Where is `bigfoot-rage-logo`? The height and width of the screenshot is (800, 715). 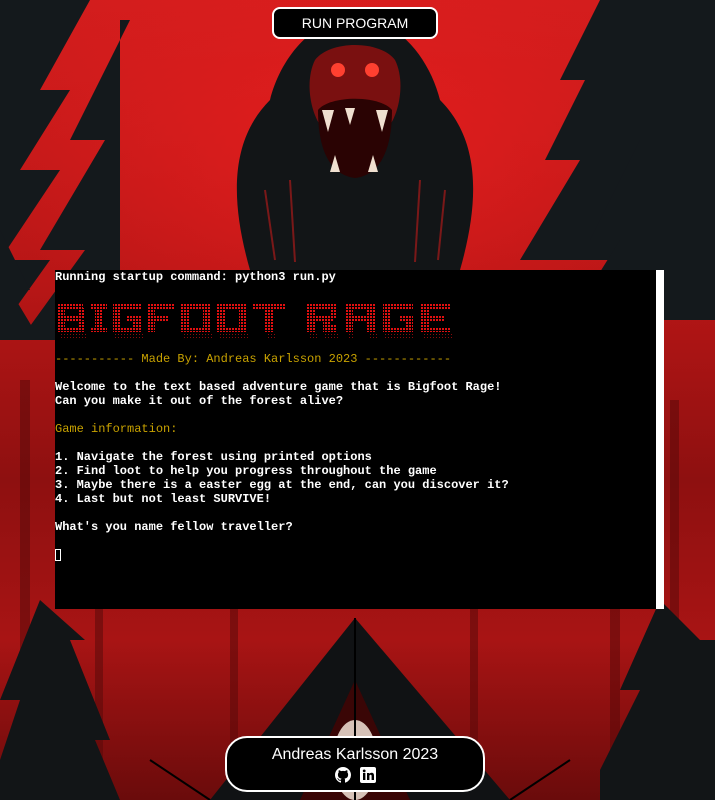 bigfoot-rage-logo is located at coordinates (255, 322).